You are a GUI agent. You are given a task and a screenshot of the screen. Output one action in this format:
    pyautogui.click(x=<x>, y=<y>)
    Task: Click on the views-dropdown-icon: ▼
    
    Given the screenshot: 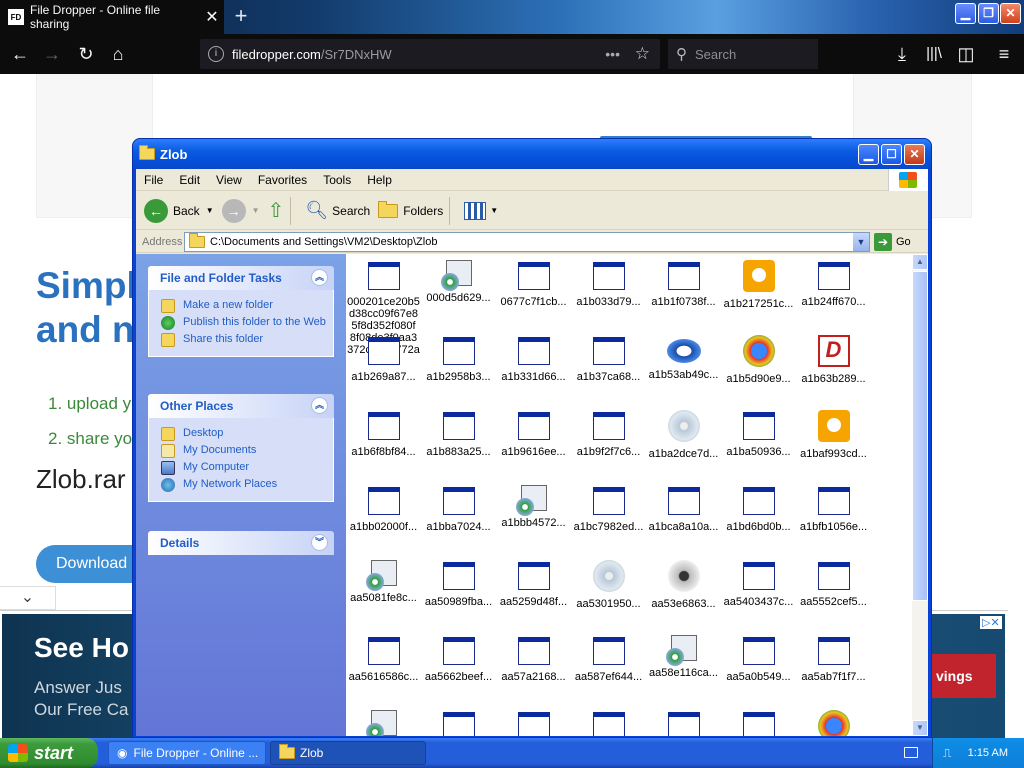 What is the action you would take?
    pyautogui.click(x=494, y=210)
    